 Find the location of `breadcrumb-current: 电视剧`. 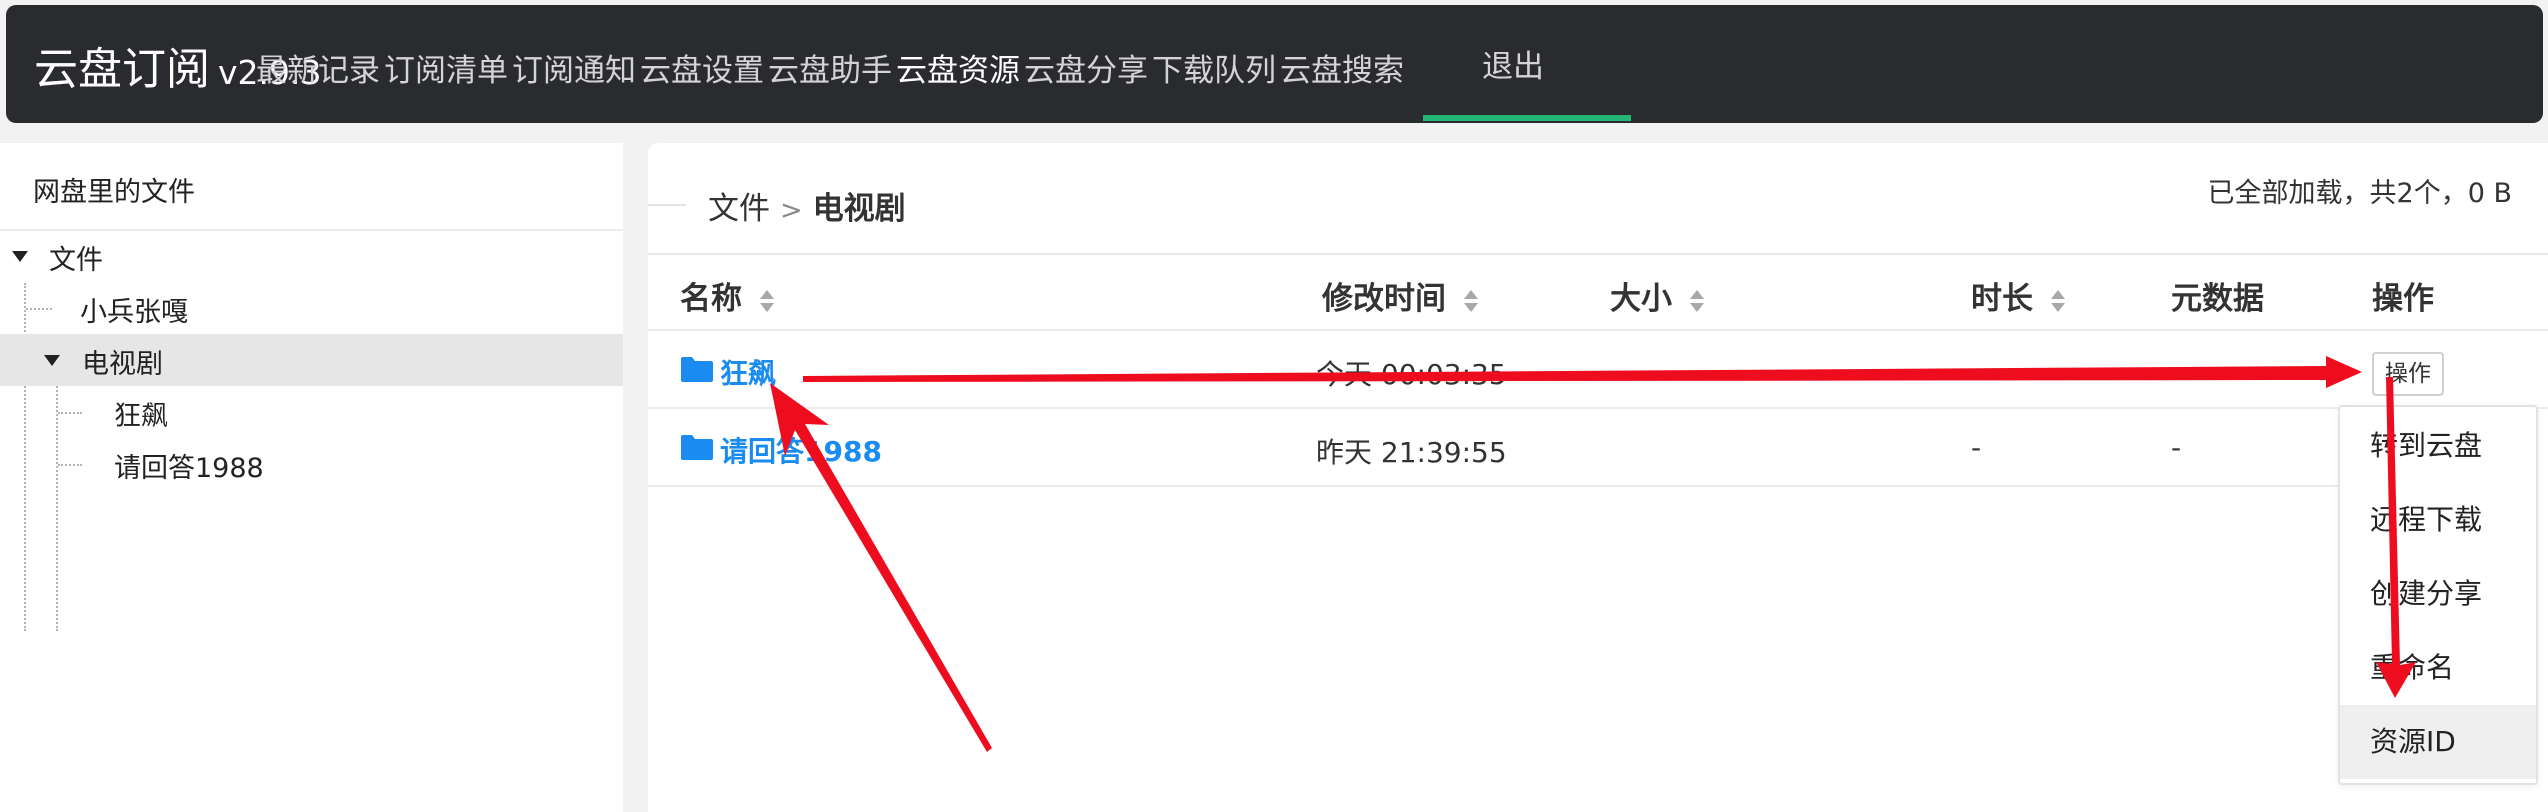

breadcrumb-current: 电视剧 is located at coordinates (859, 209).